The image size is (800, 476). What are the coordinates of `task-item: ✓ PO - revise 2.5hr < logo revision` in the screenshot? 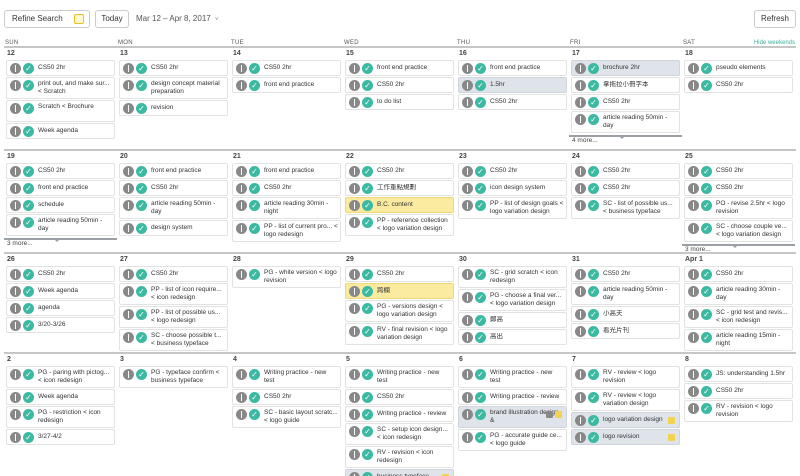 It's located at (738, 208).